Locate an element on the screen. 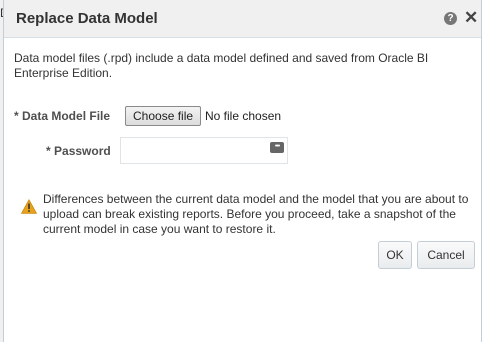 The height and width of the screenshot is (342, 482). password-label: * Password is located at coordinates (78, 151).